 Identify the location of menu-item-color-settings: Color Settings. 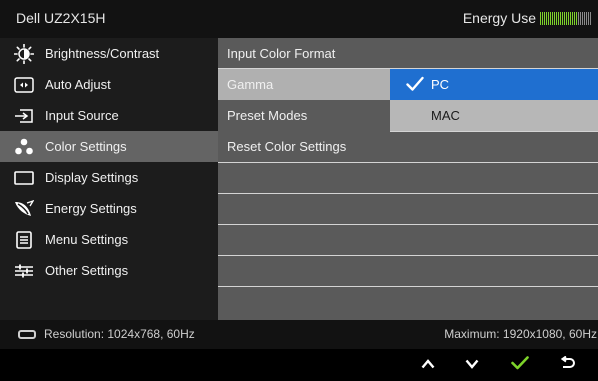
(109, 146).